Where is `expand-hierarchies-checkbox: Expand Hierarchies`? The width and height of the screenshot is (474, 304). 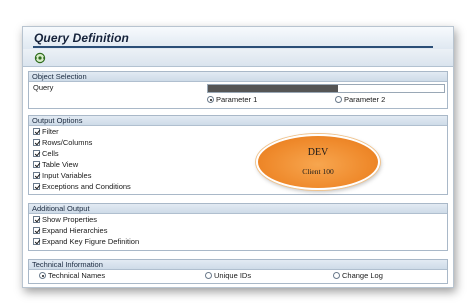 expand-hierarchies-checkbox: Expand Hierarchies is located at coordinates (70, 231).